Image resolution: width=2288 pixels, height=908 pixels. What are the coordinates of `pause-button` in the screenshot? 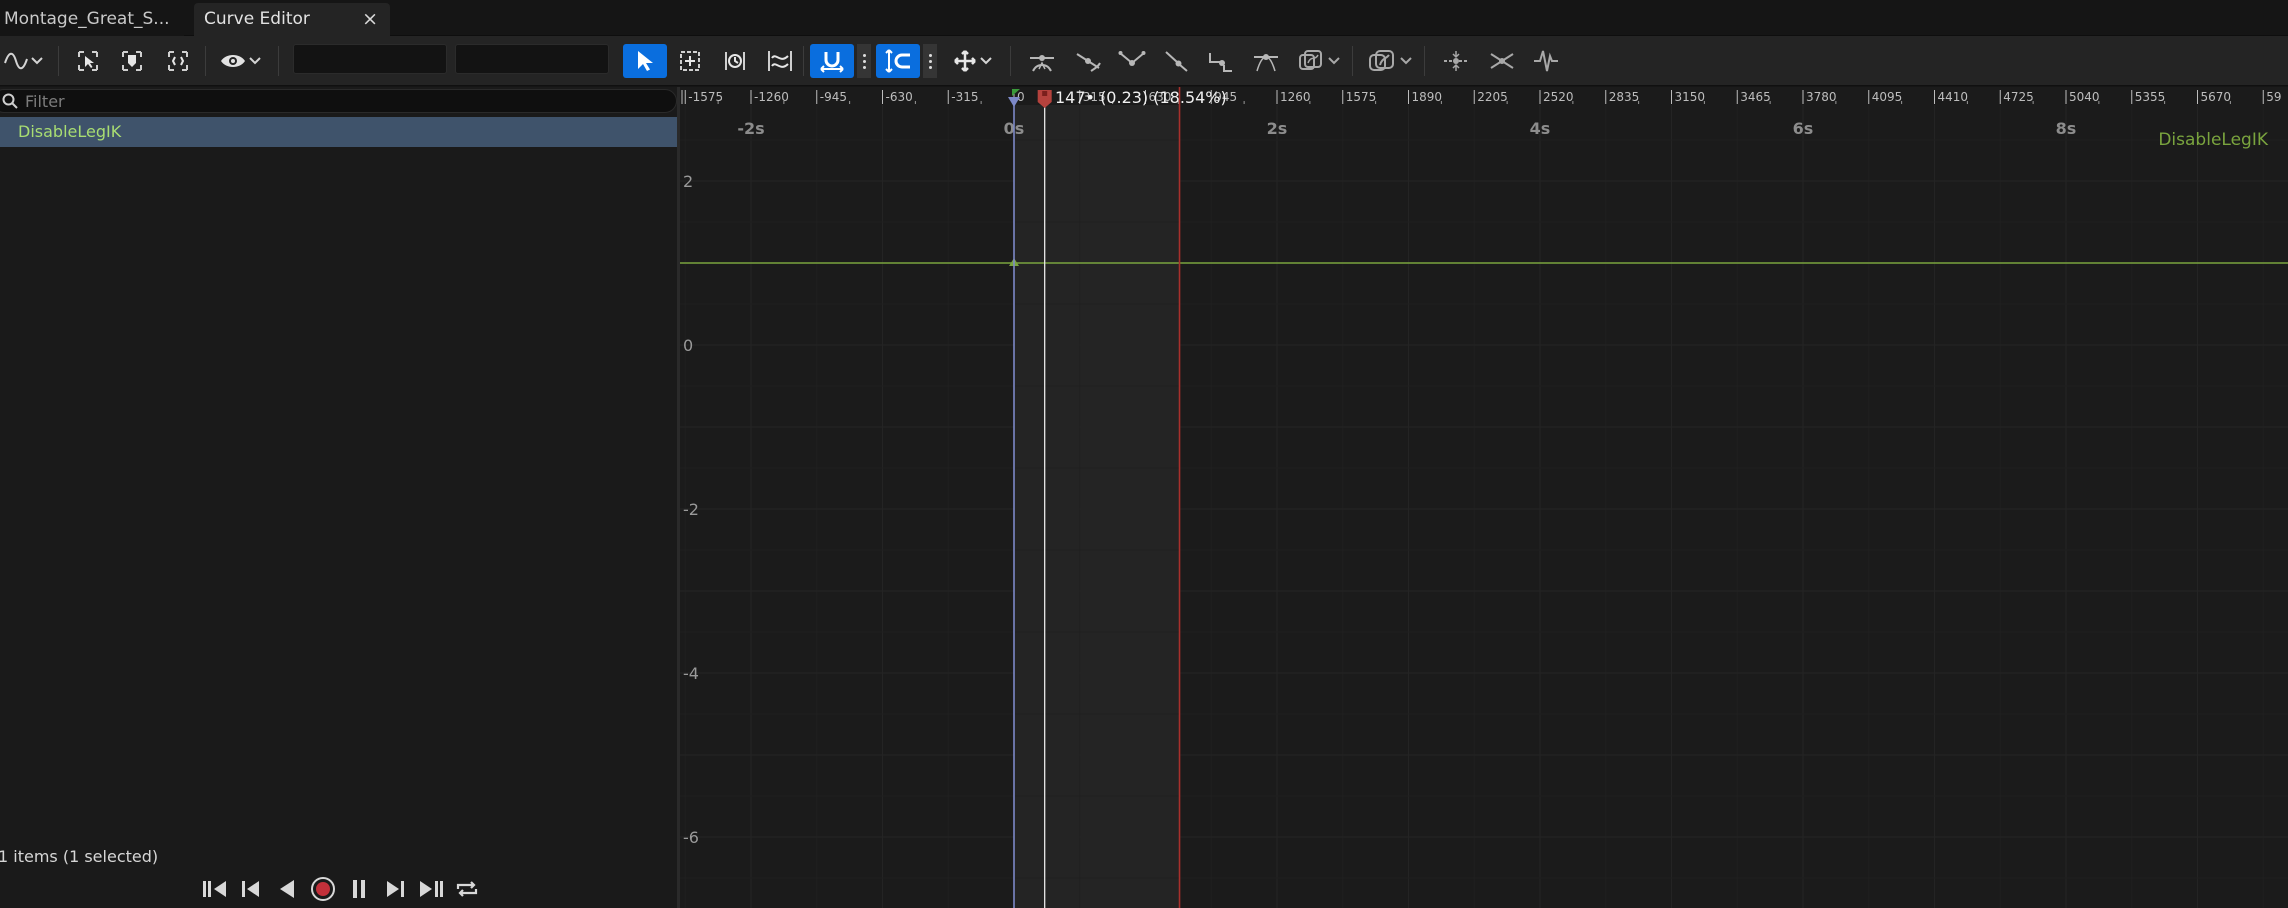 It's located at (359, 889).